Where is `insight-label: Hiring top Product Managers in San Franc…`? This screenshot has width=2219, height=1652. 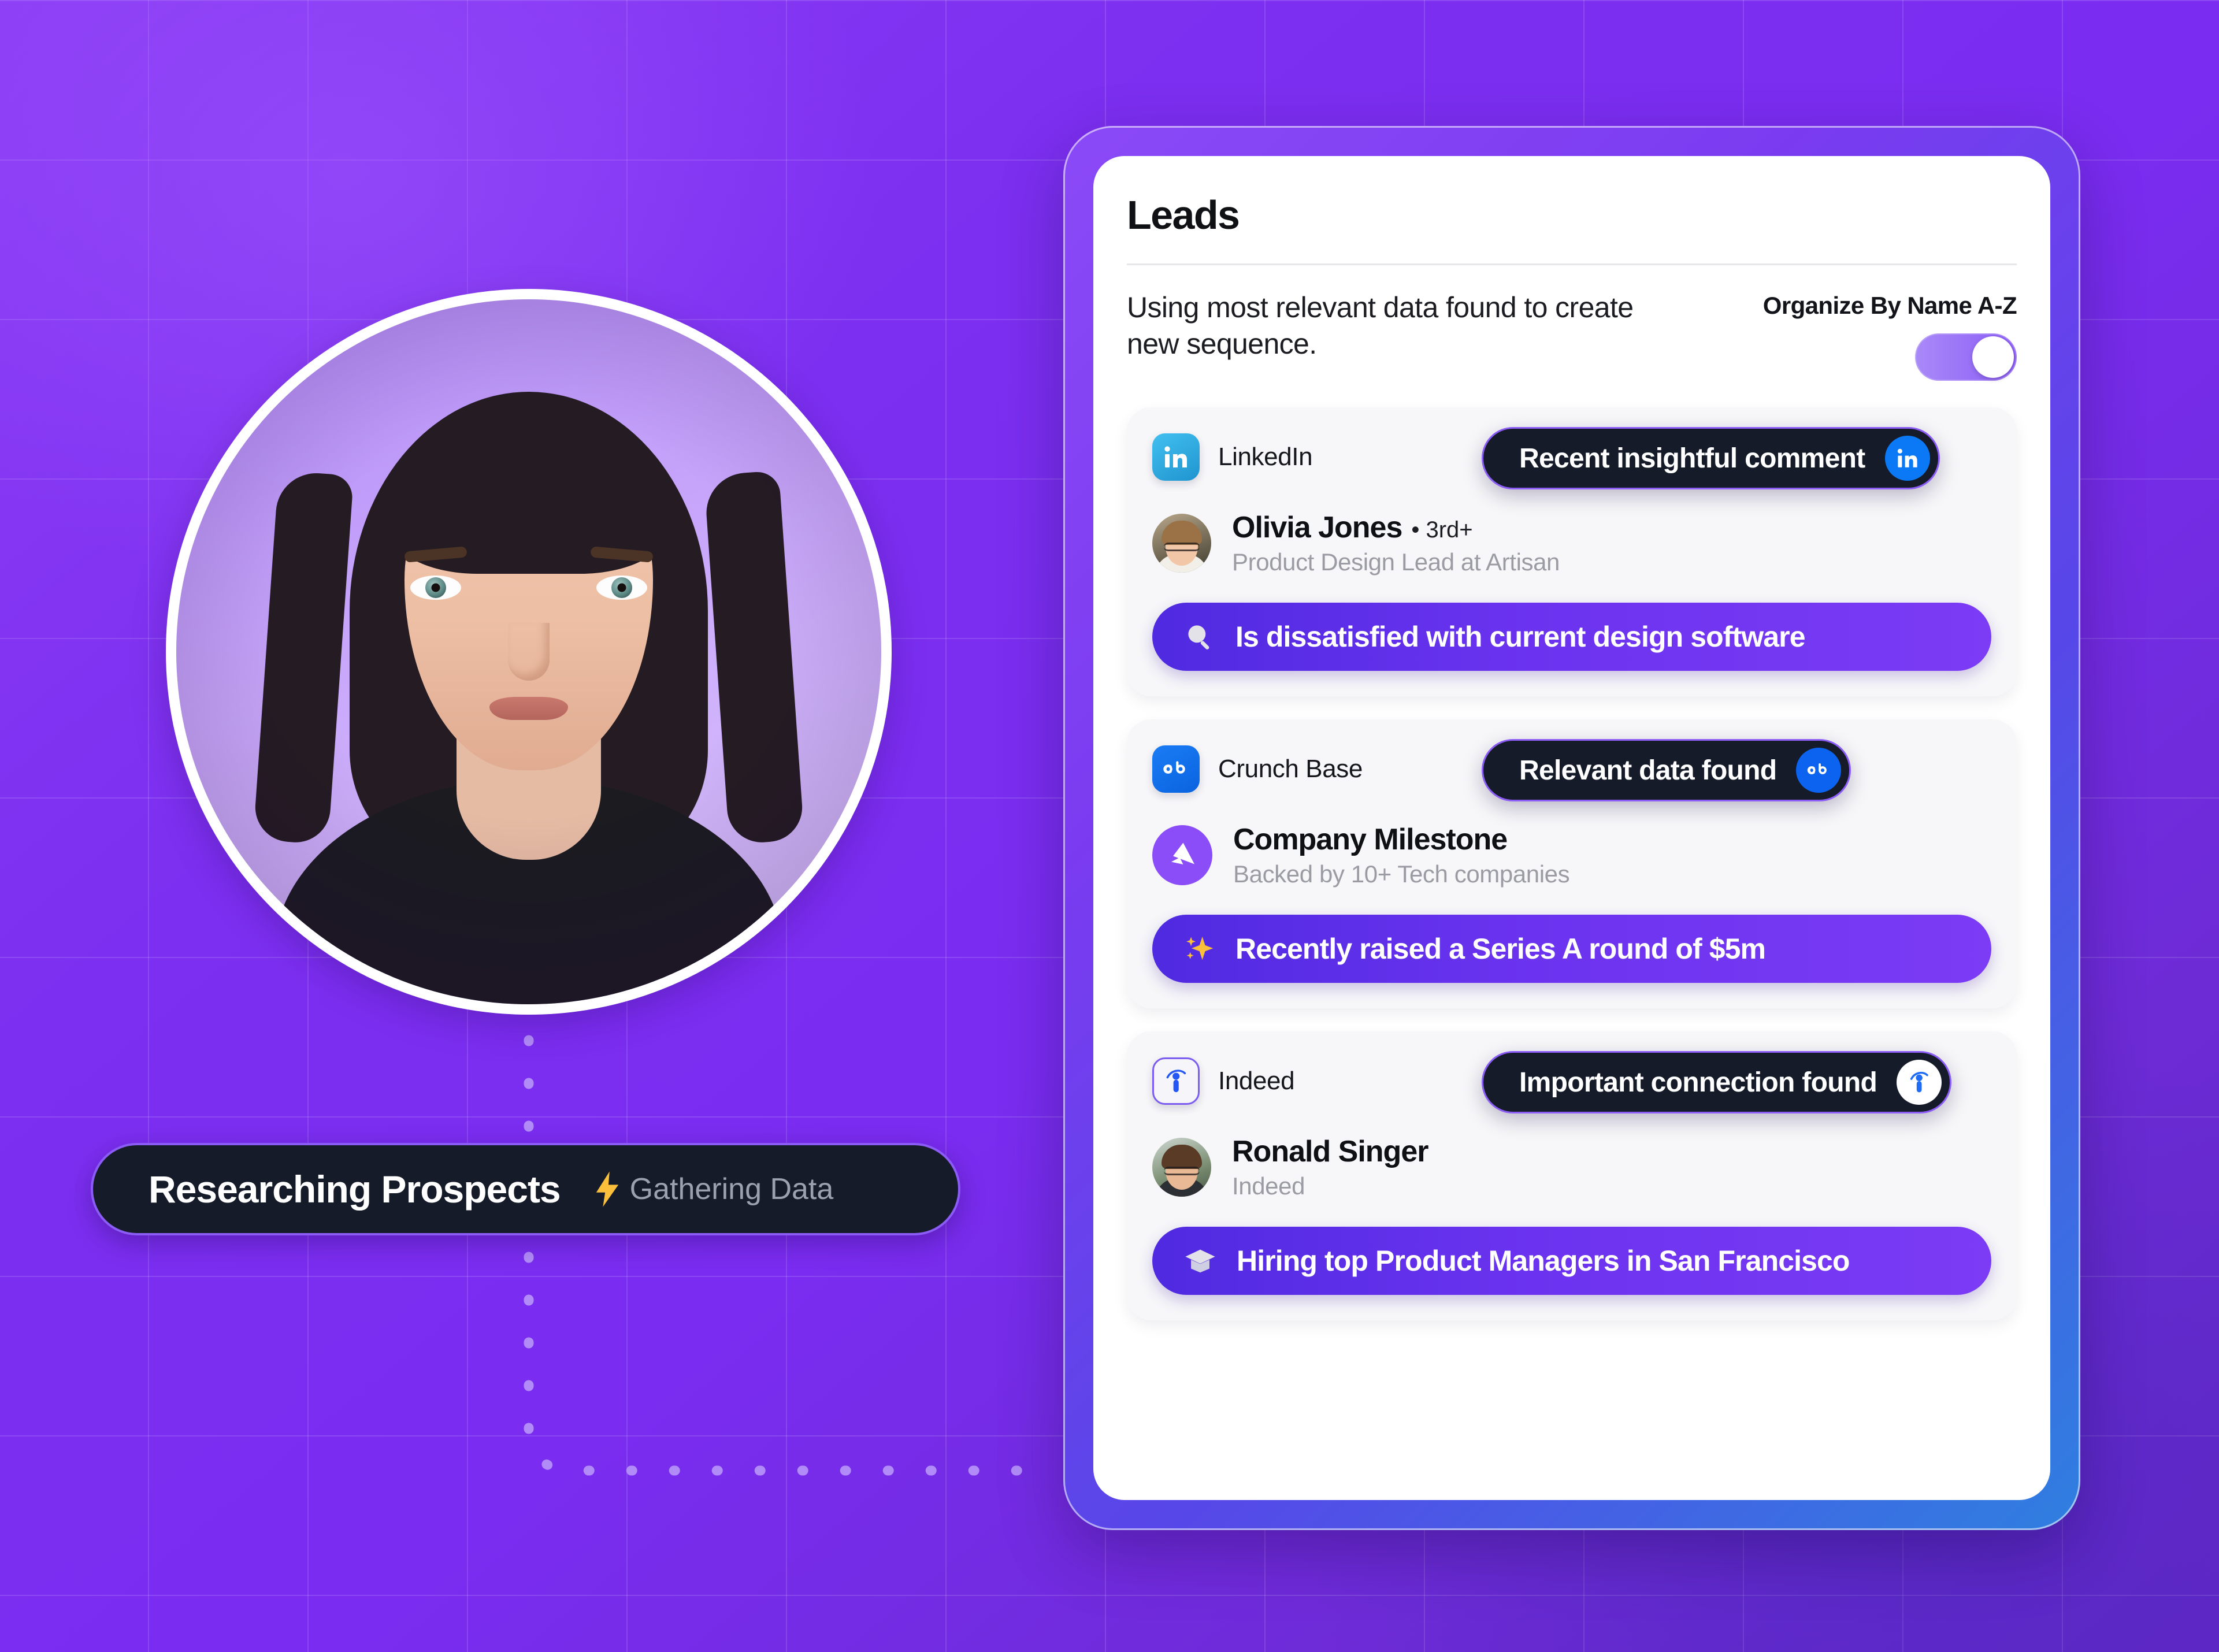 insight-label: Hiring top Product Managers in San Franc… is located at coordinates (1543, 1261).